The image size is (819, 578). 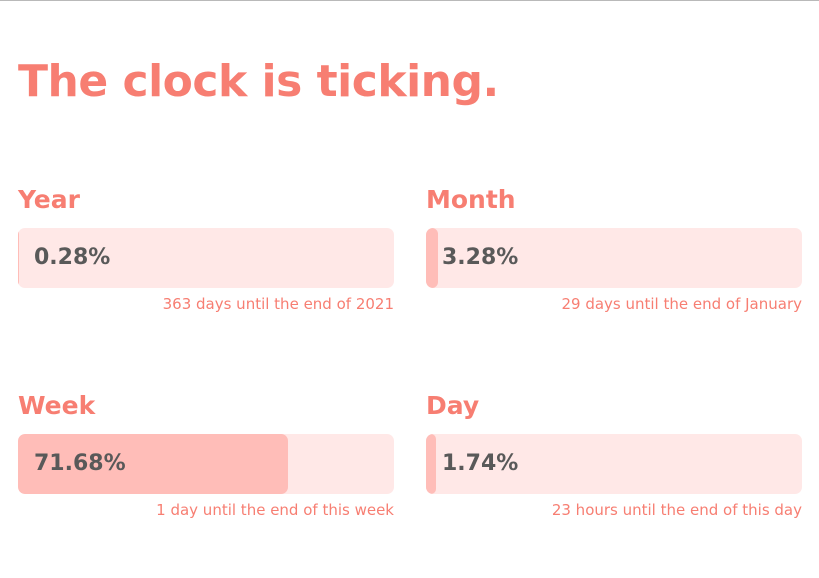 What do you see at coordinates (453, 405) in the screenshot?
I see `day-label: Day` at bounding box center [453, 405].